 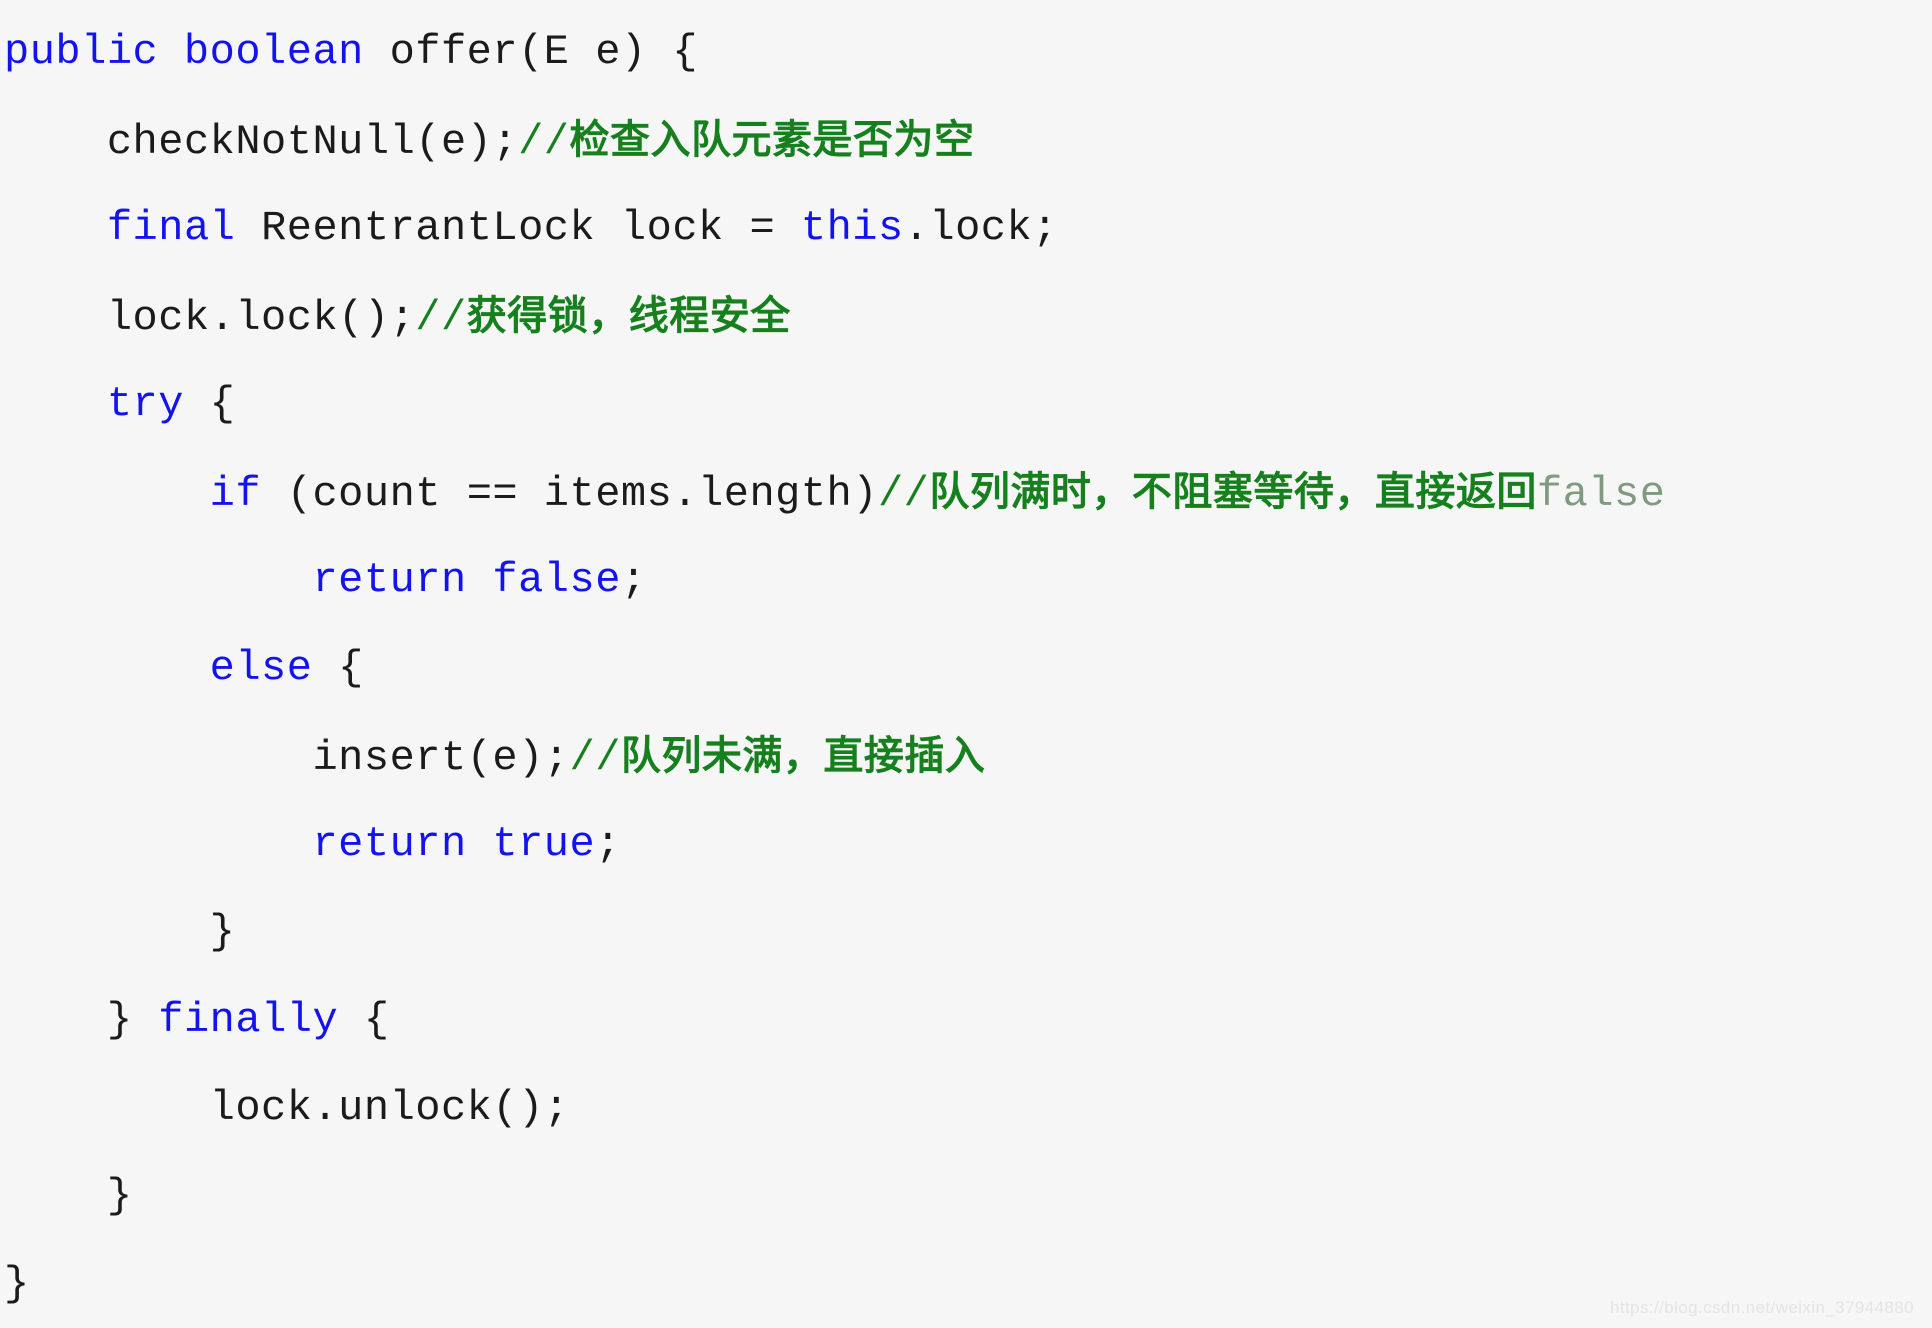 I want to click on code-token-comment: 获得锁，线程安全, so click(x=628, y=316).